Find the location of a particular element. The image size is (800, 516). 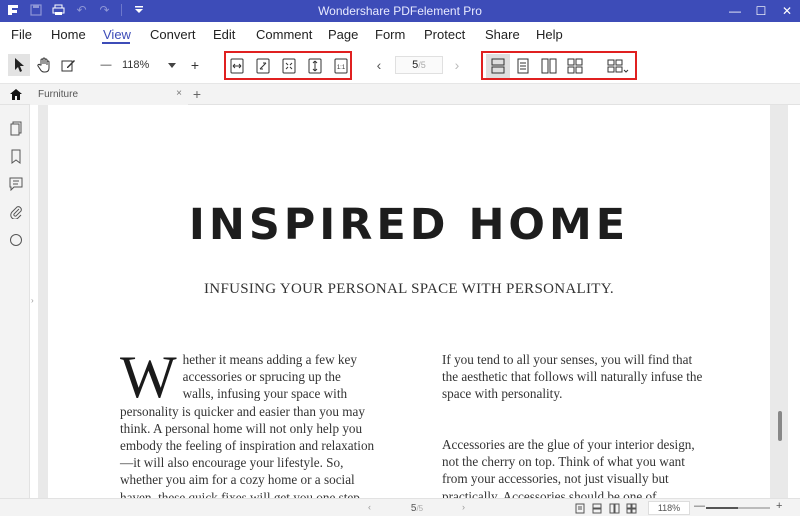

search-icon is located at coordinates (16, 240).